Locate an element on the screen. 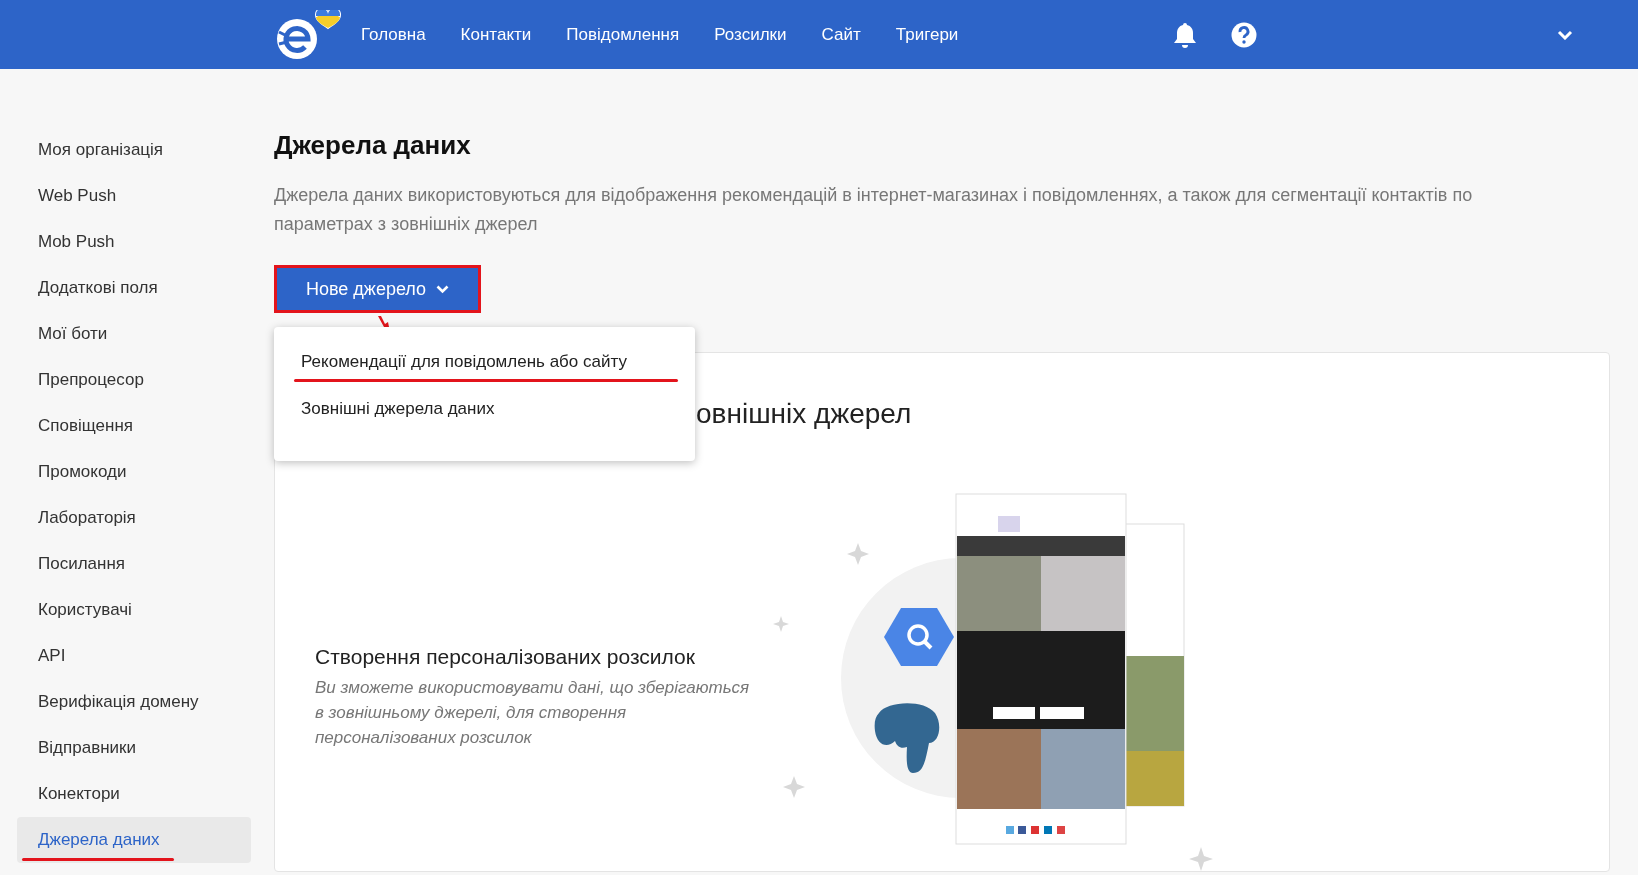  nav-link: Головна is located at coordinates (393, 34).